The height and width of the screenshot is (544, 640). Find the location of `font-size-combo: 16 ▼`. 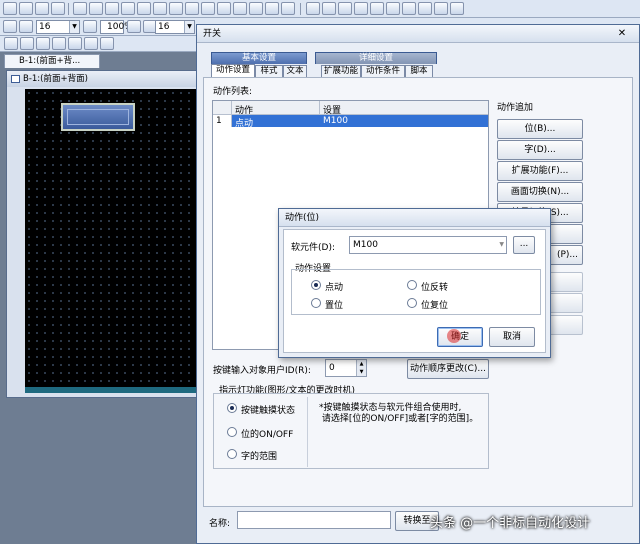

font-size-combo: 16 ▼ is located at coordinates (58, 27).